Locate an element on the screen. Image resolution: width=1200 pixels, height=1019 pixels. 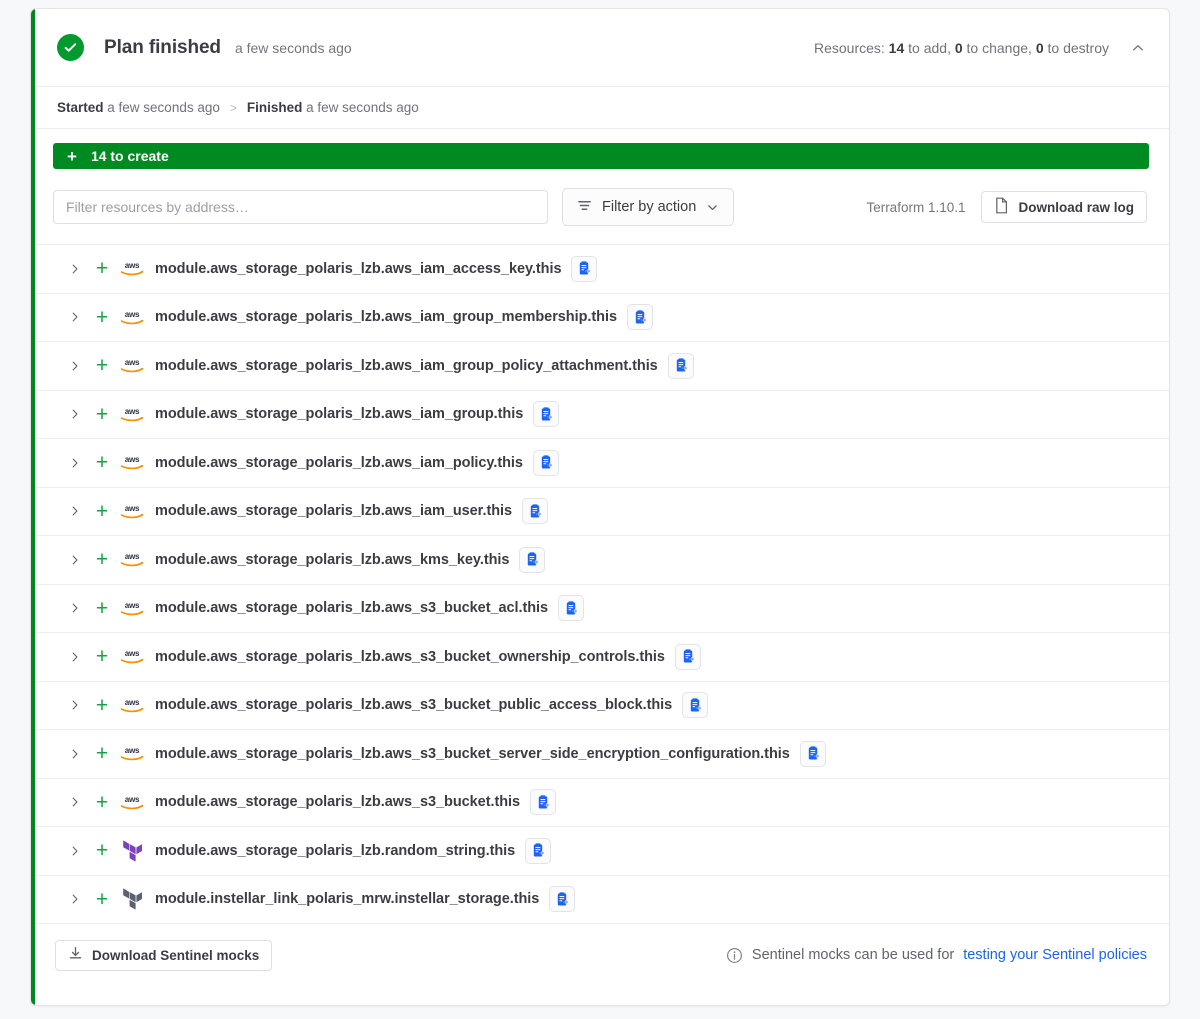
chevron-up-icon is located at coordinates (1138, 48).